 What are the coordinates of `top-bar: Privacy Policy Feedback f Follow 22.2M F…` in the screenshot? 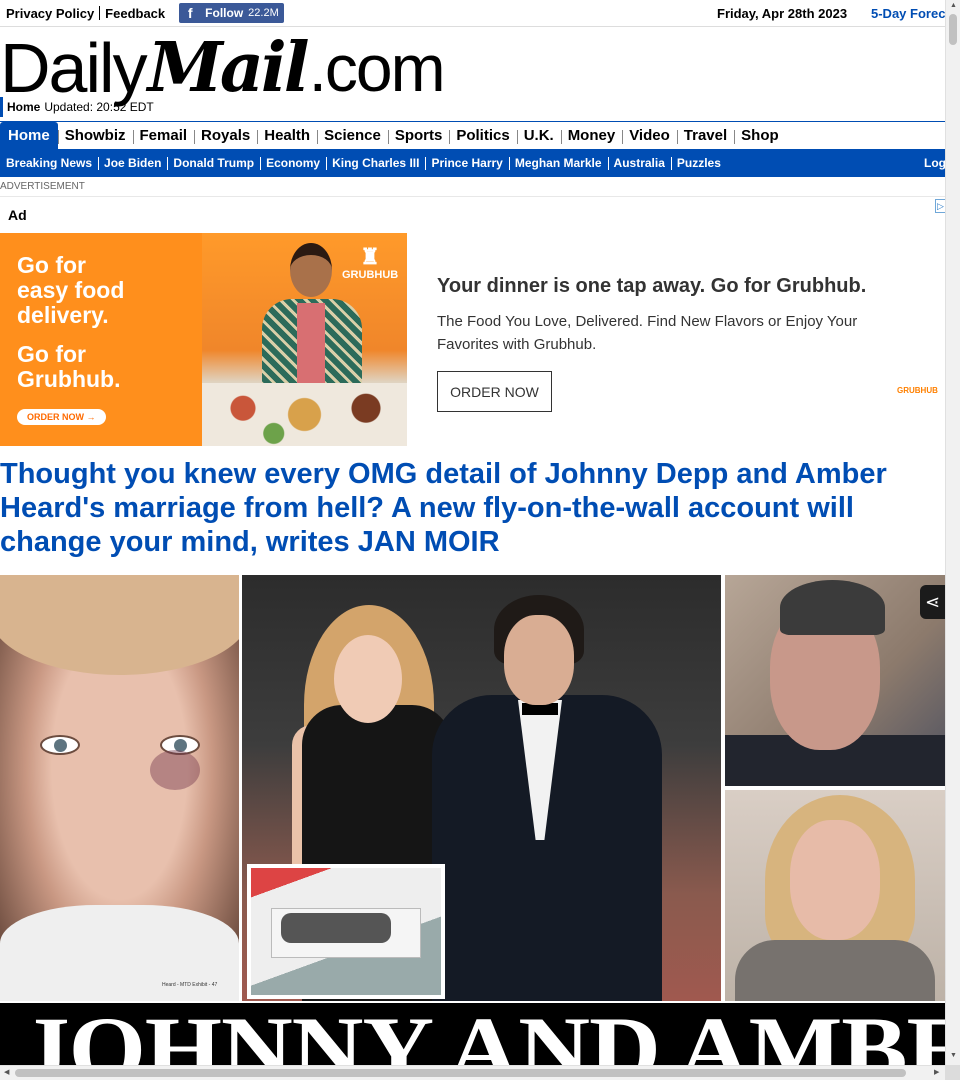 It's located at (472, 13).